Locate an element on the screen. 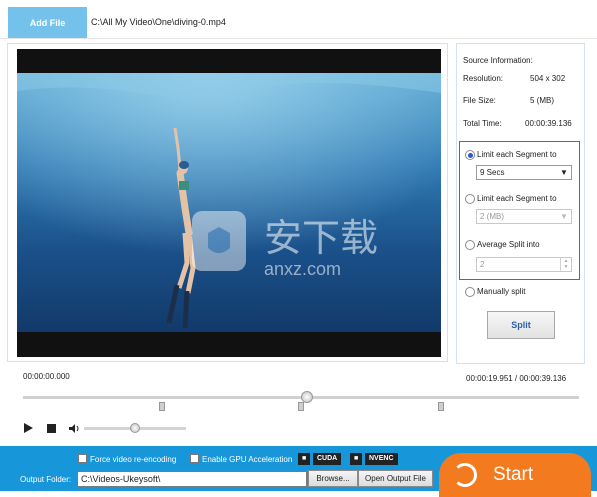 This screenshot has width=597, height=497. watermark-cn-text: 安下载 is located at coordinates (321, 239).